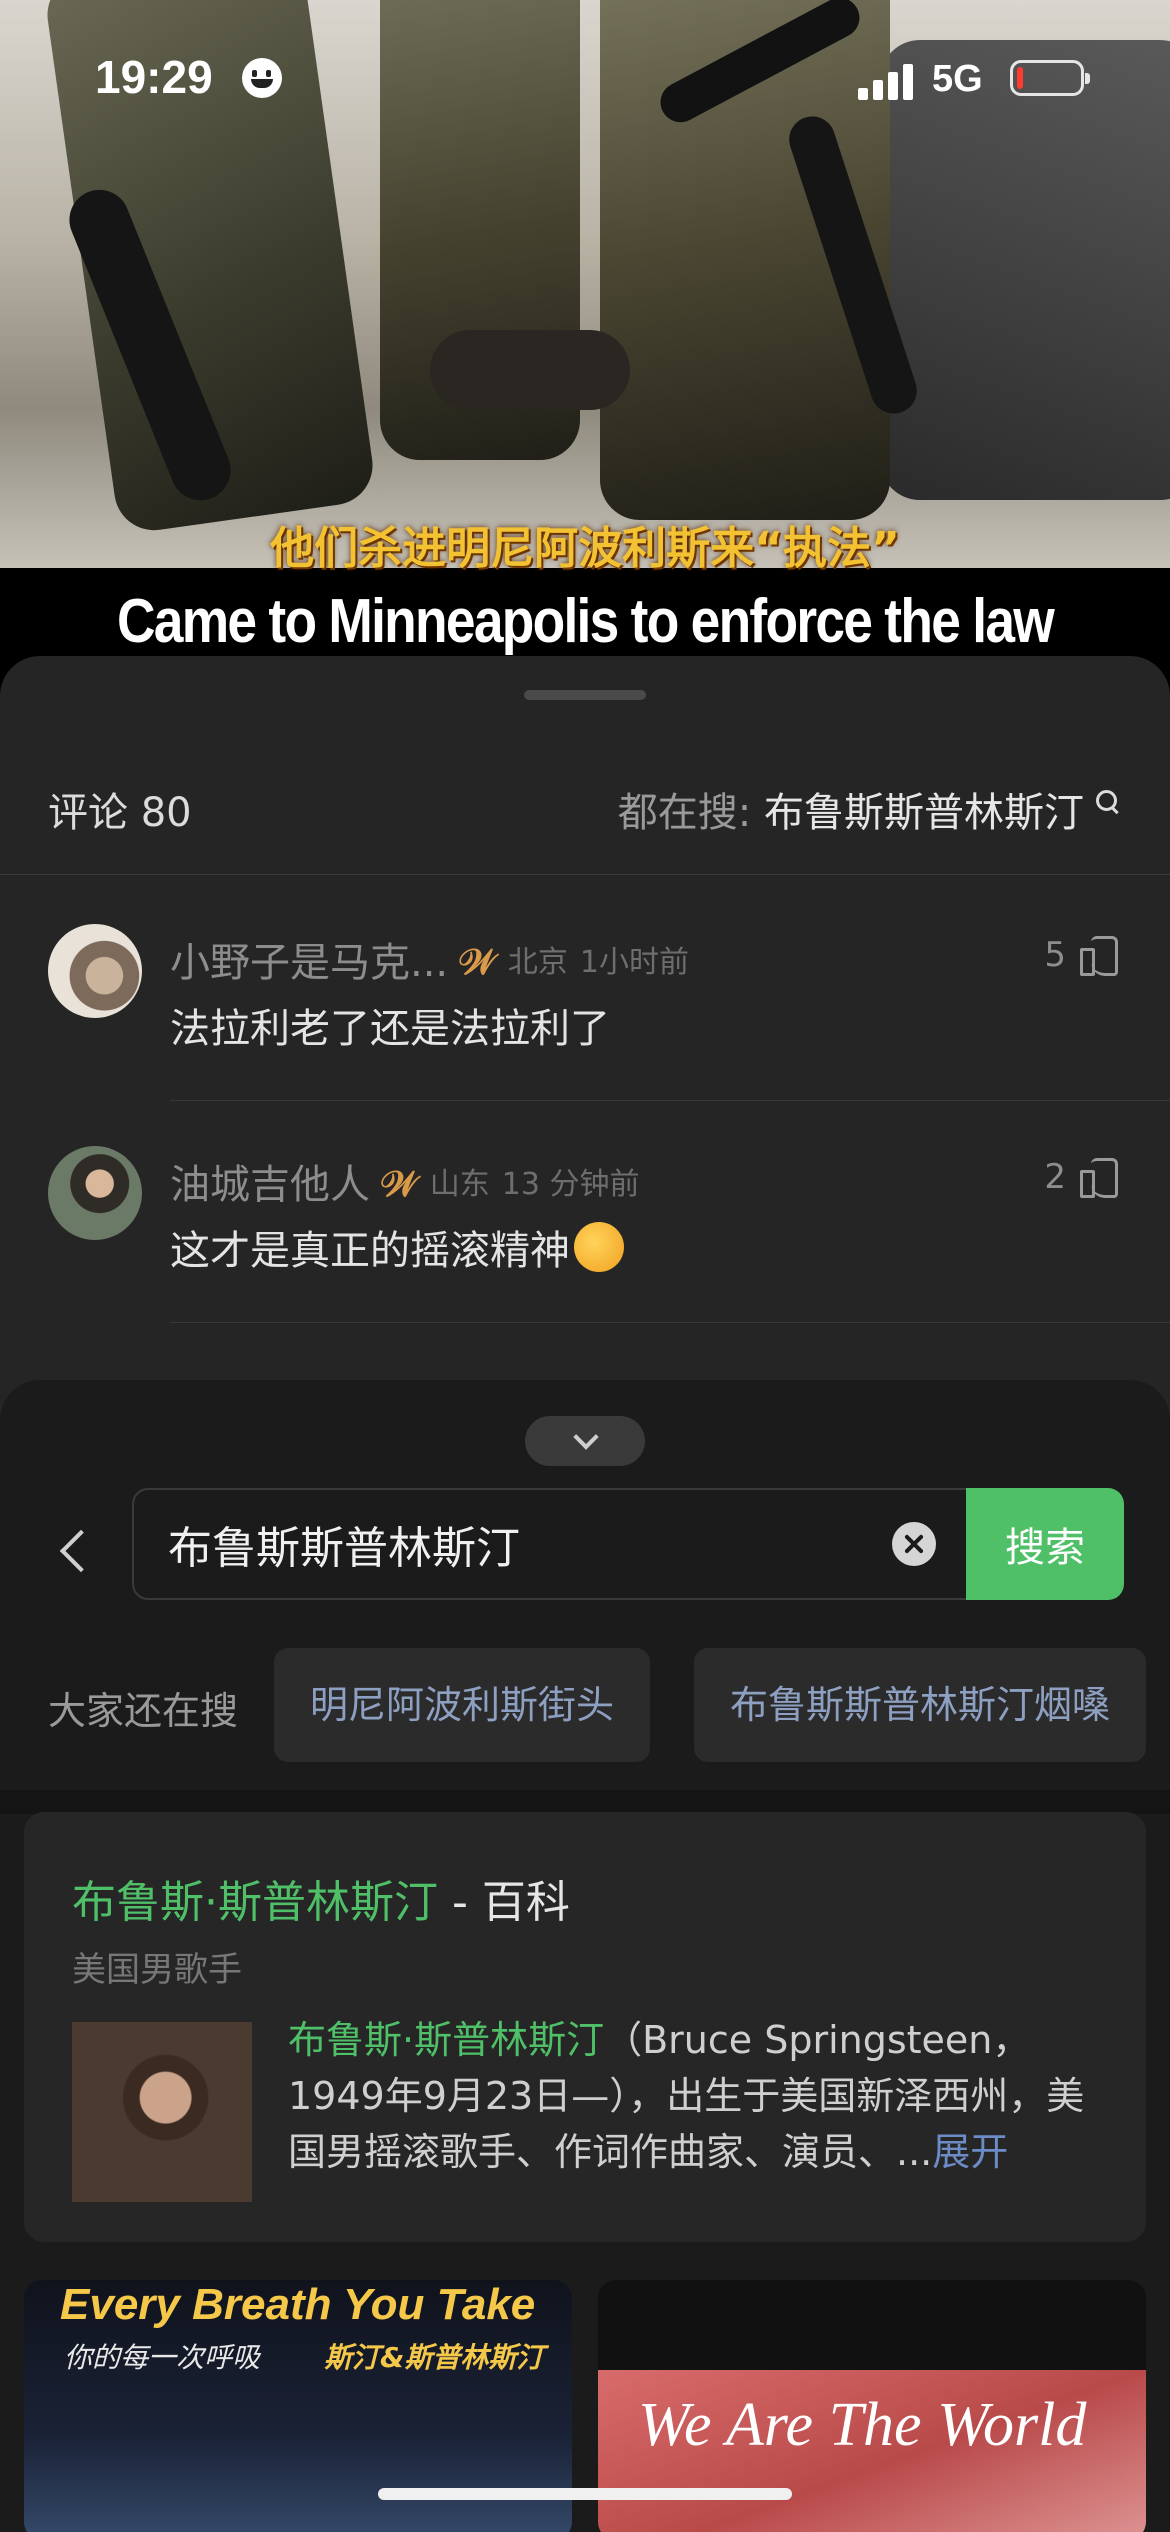  I want to click on back-arrow-icon, so click(75, 1552).